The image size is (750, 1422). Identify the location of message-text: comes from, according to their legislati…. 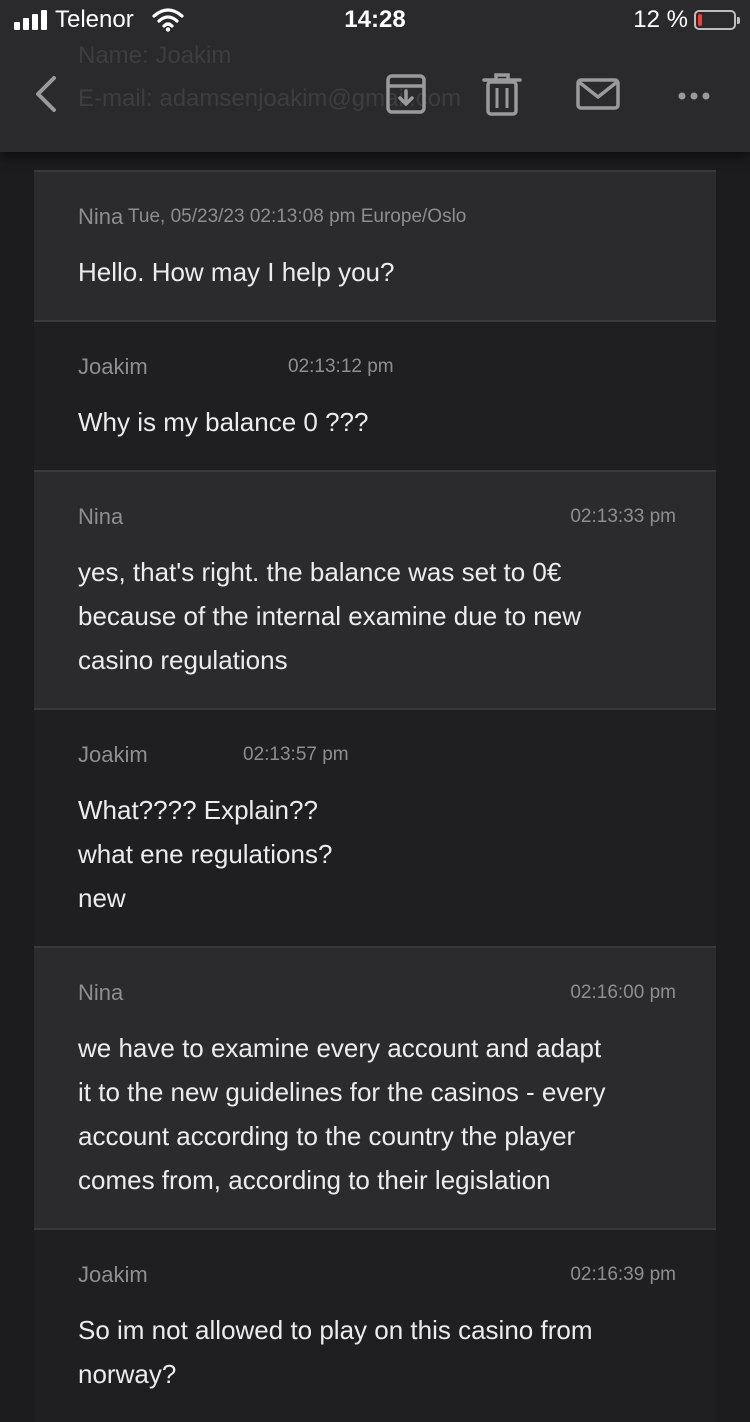
(314, 1180).